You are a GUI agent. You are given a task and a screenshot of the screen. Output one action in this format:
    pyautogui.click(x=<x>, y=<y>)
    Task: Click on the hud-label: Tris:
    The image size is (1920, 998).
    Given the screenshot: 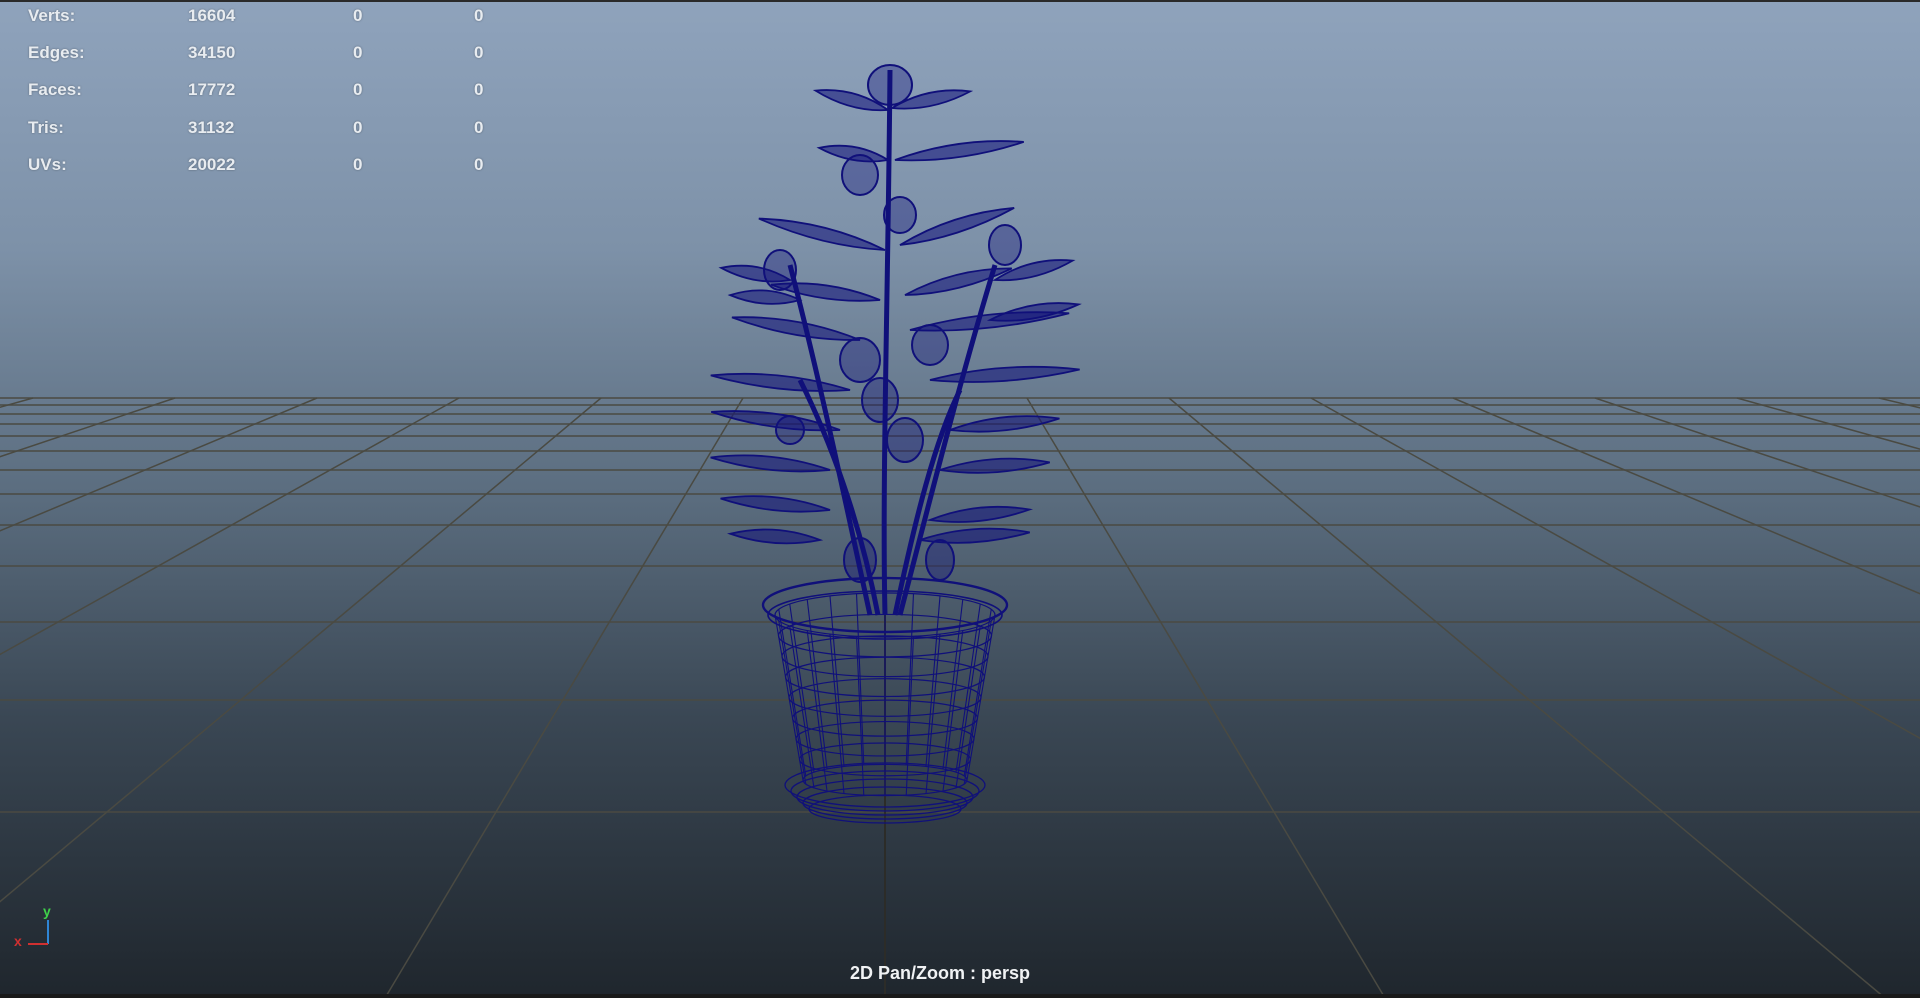 What is the action you would take?
    pyautogui.click(x=46, y=127)
    